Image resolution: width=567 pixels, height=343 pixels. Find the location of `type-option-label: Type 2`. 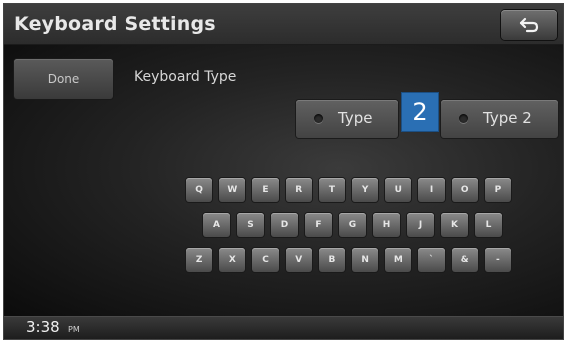

type-option-label: Type 2 is located at coordinates (507, 118).